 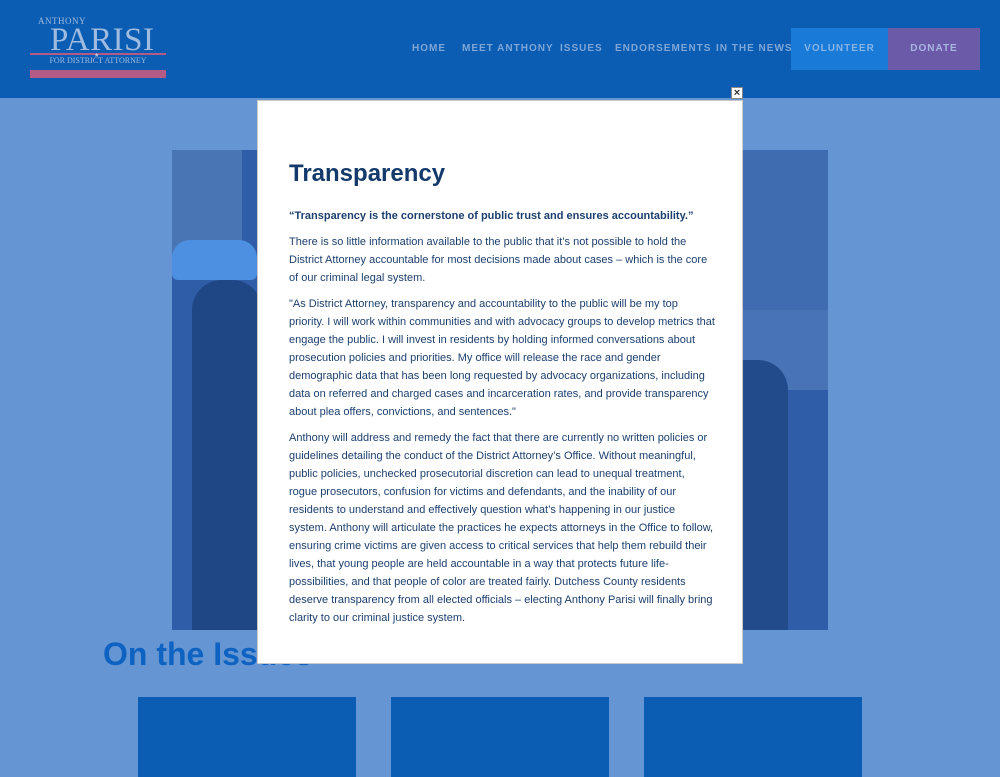 What do you see at coordinates (98, 60) in the screenshot?
I see `logo-tagline: FOR DISTRICT ATTORNEY` at bounding box center [98, 60].